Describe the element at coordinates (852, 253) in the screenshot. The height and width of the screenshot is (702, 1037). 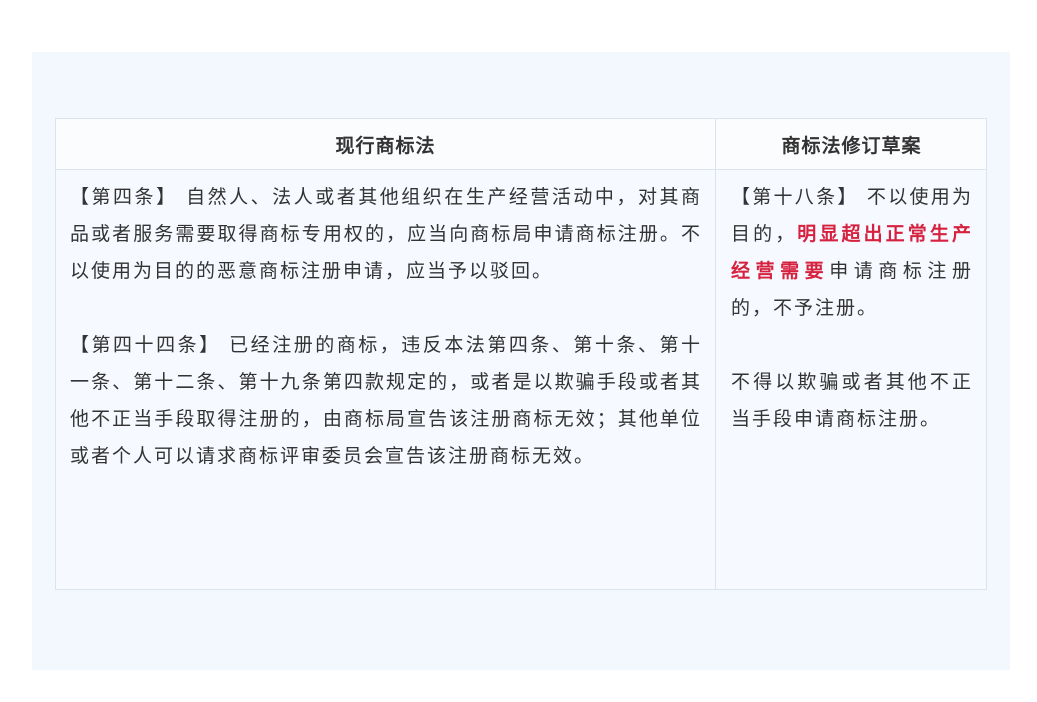
I see `draft-article-18: 【第十八条】 不以使用为目的，明显超出正常生产经营需要申请商标注册的，不予注册。` at that location.